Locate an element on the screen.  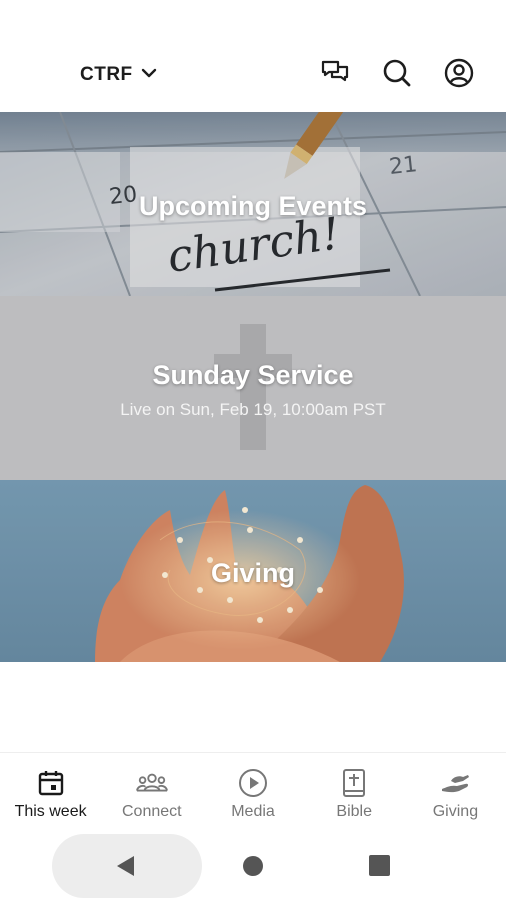
nav-item-media: Media is located at coordinates (252, 791).